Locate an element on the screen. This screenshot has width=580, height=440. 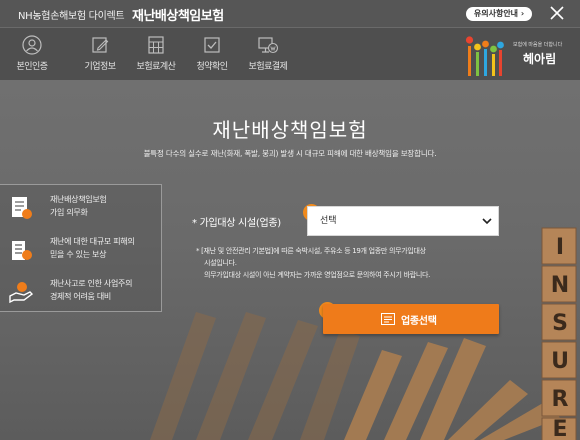
step-identity: 본인인증 is located at coordinates (32, 56).